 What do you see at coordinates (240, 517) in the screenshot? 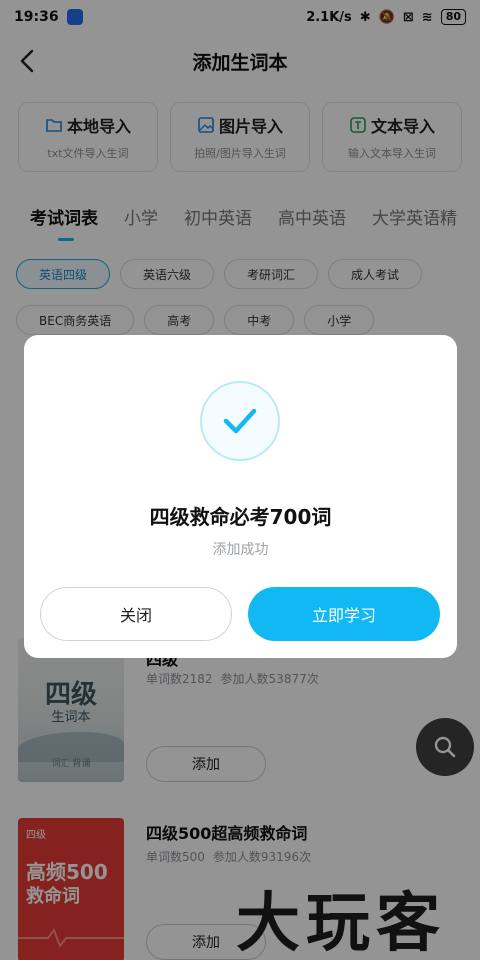
I see `dialog-title: 四级救命必考700词` at bounding box center [240, 517].